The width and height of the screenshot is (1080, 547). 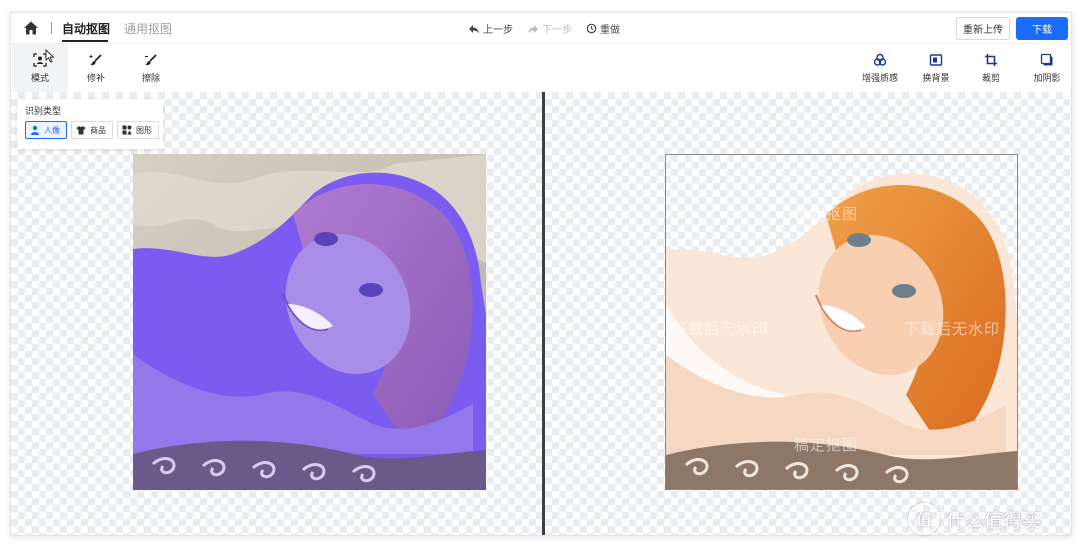 I want to click on reset-button: 重做, so click(x=603, y=28).